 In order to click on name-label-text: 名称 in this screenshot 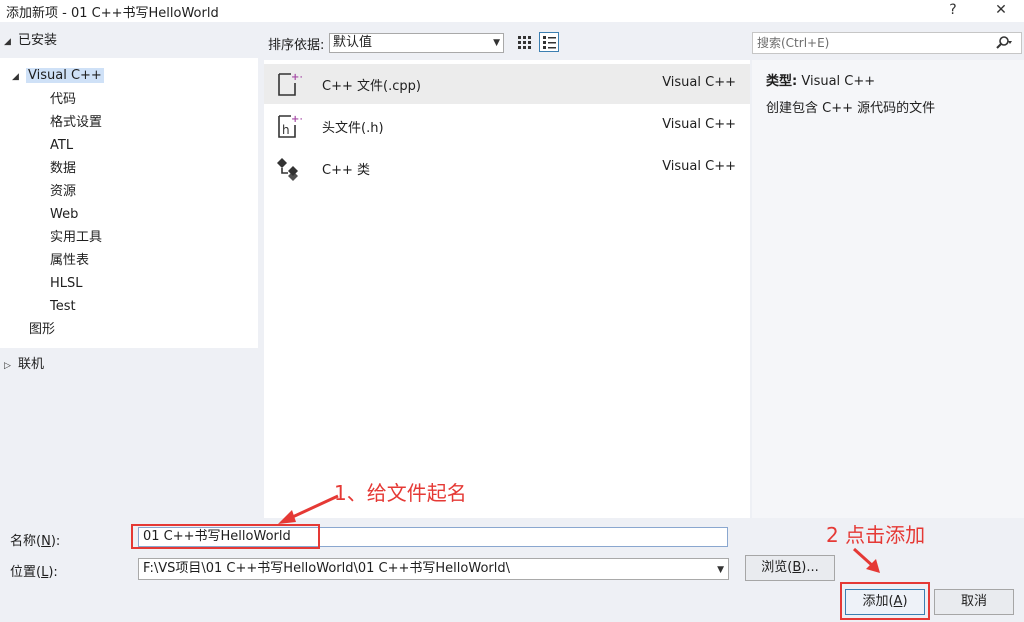, I will do `click(23, 541)`.